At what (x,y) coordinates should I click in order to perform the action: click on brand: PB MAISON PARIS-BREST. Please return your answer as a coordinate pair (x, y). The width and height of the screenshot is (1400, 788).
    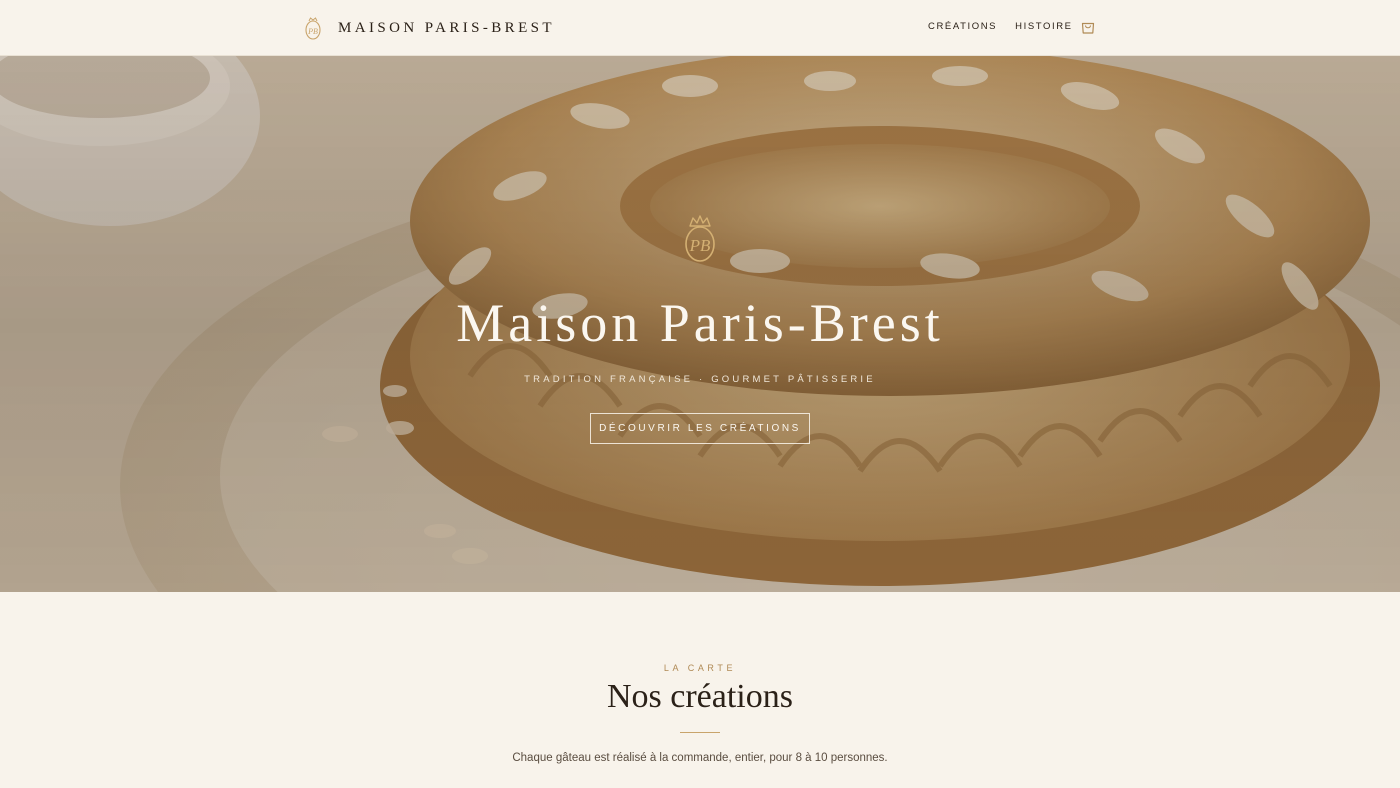
    Looking at the image, I should click on (429, 28).